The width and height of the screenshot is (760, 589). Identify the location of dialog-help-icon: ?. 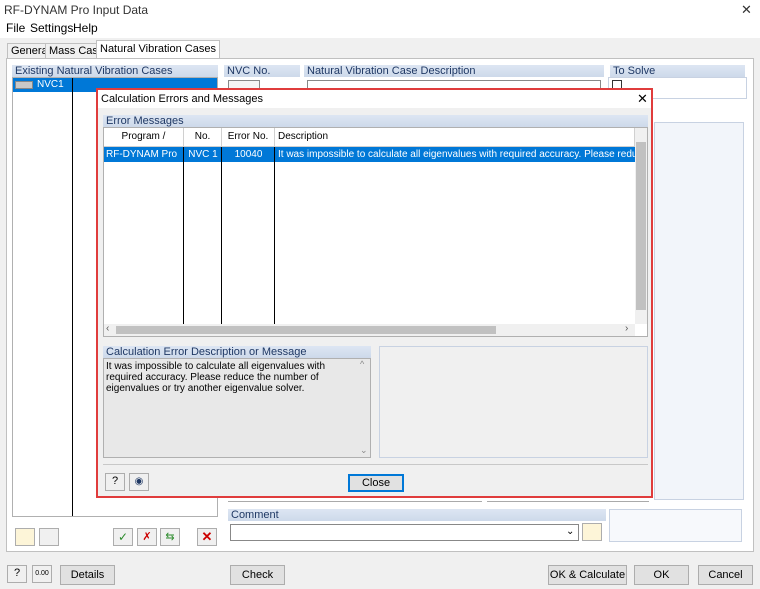
(115, 482).